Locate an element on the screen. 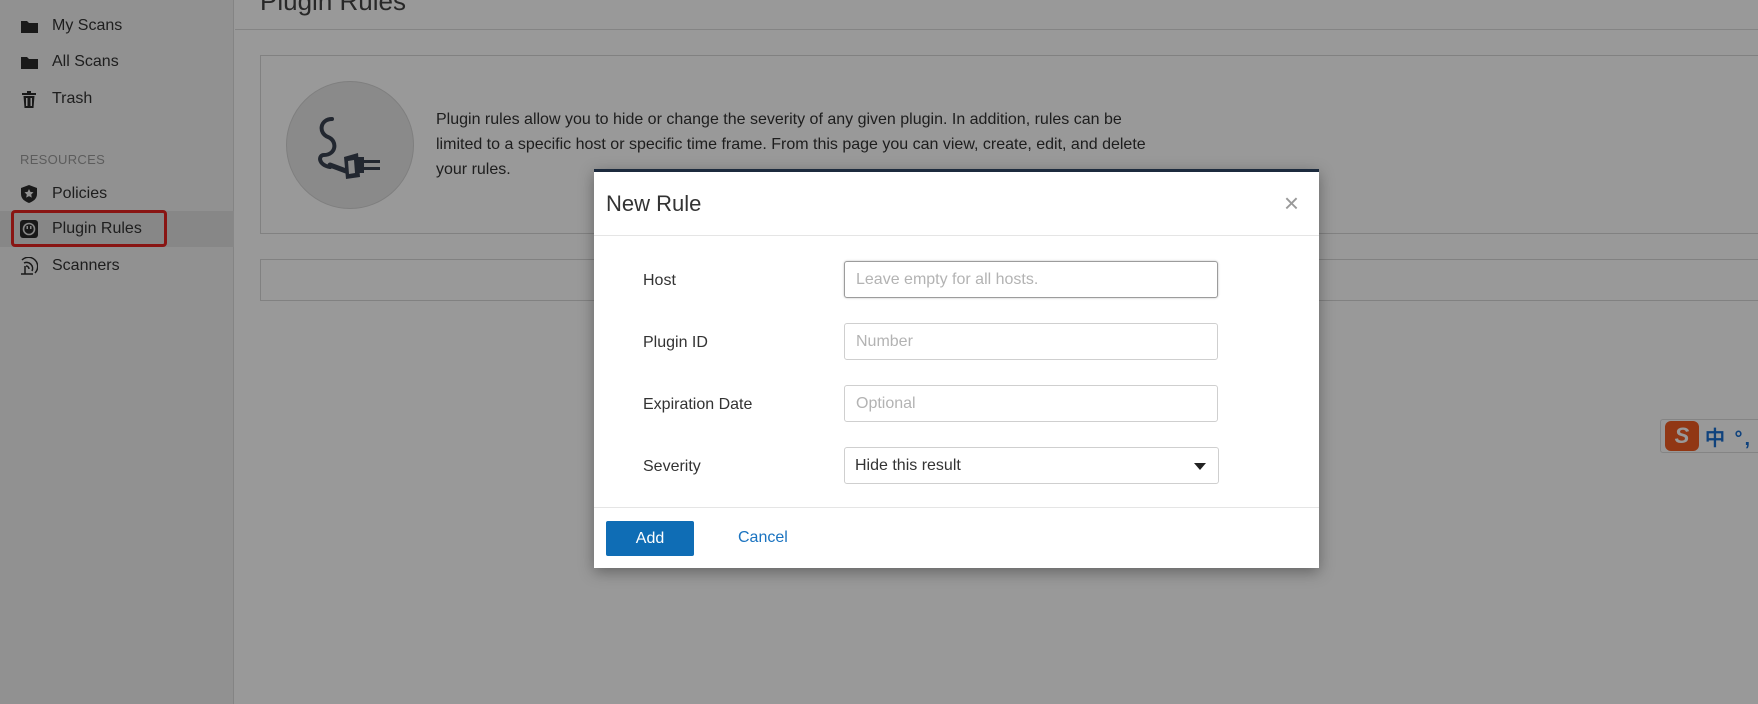 The image size is (1758, 704). plugin-id-input is located at coordinates (1031, 341).